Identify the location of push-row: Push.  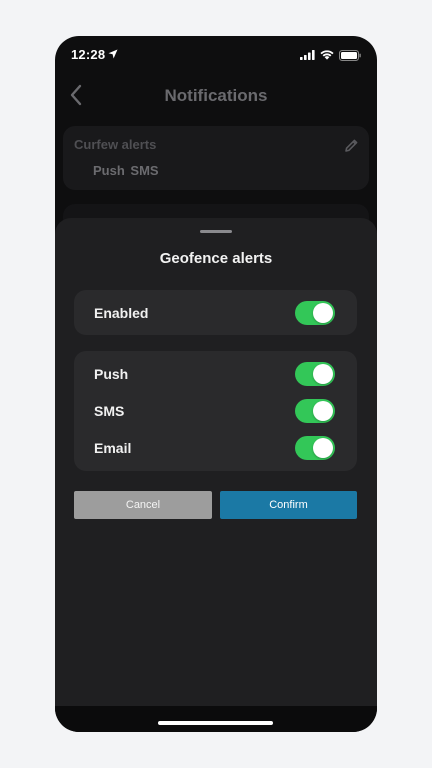
(215, 373).